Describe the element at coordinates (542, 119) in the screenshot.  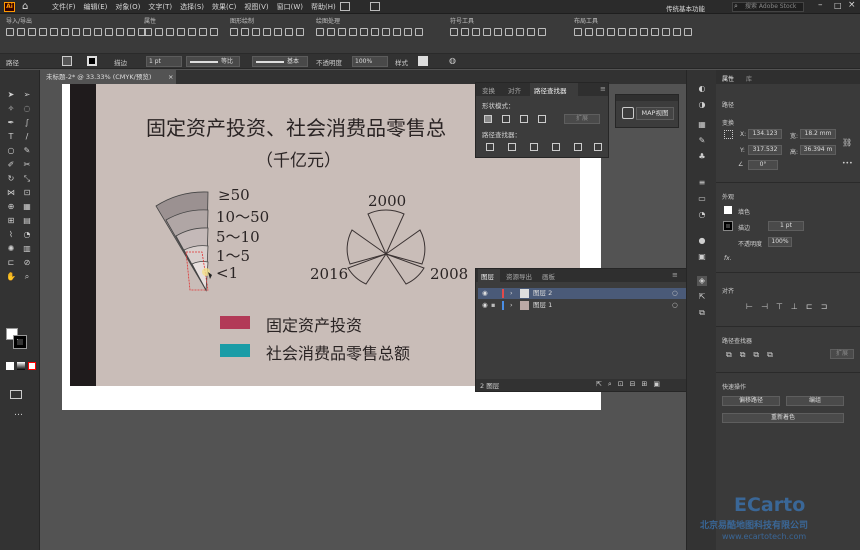
I see `exclude-icon` at that location.